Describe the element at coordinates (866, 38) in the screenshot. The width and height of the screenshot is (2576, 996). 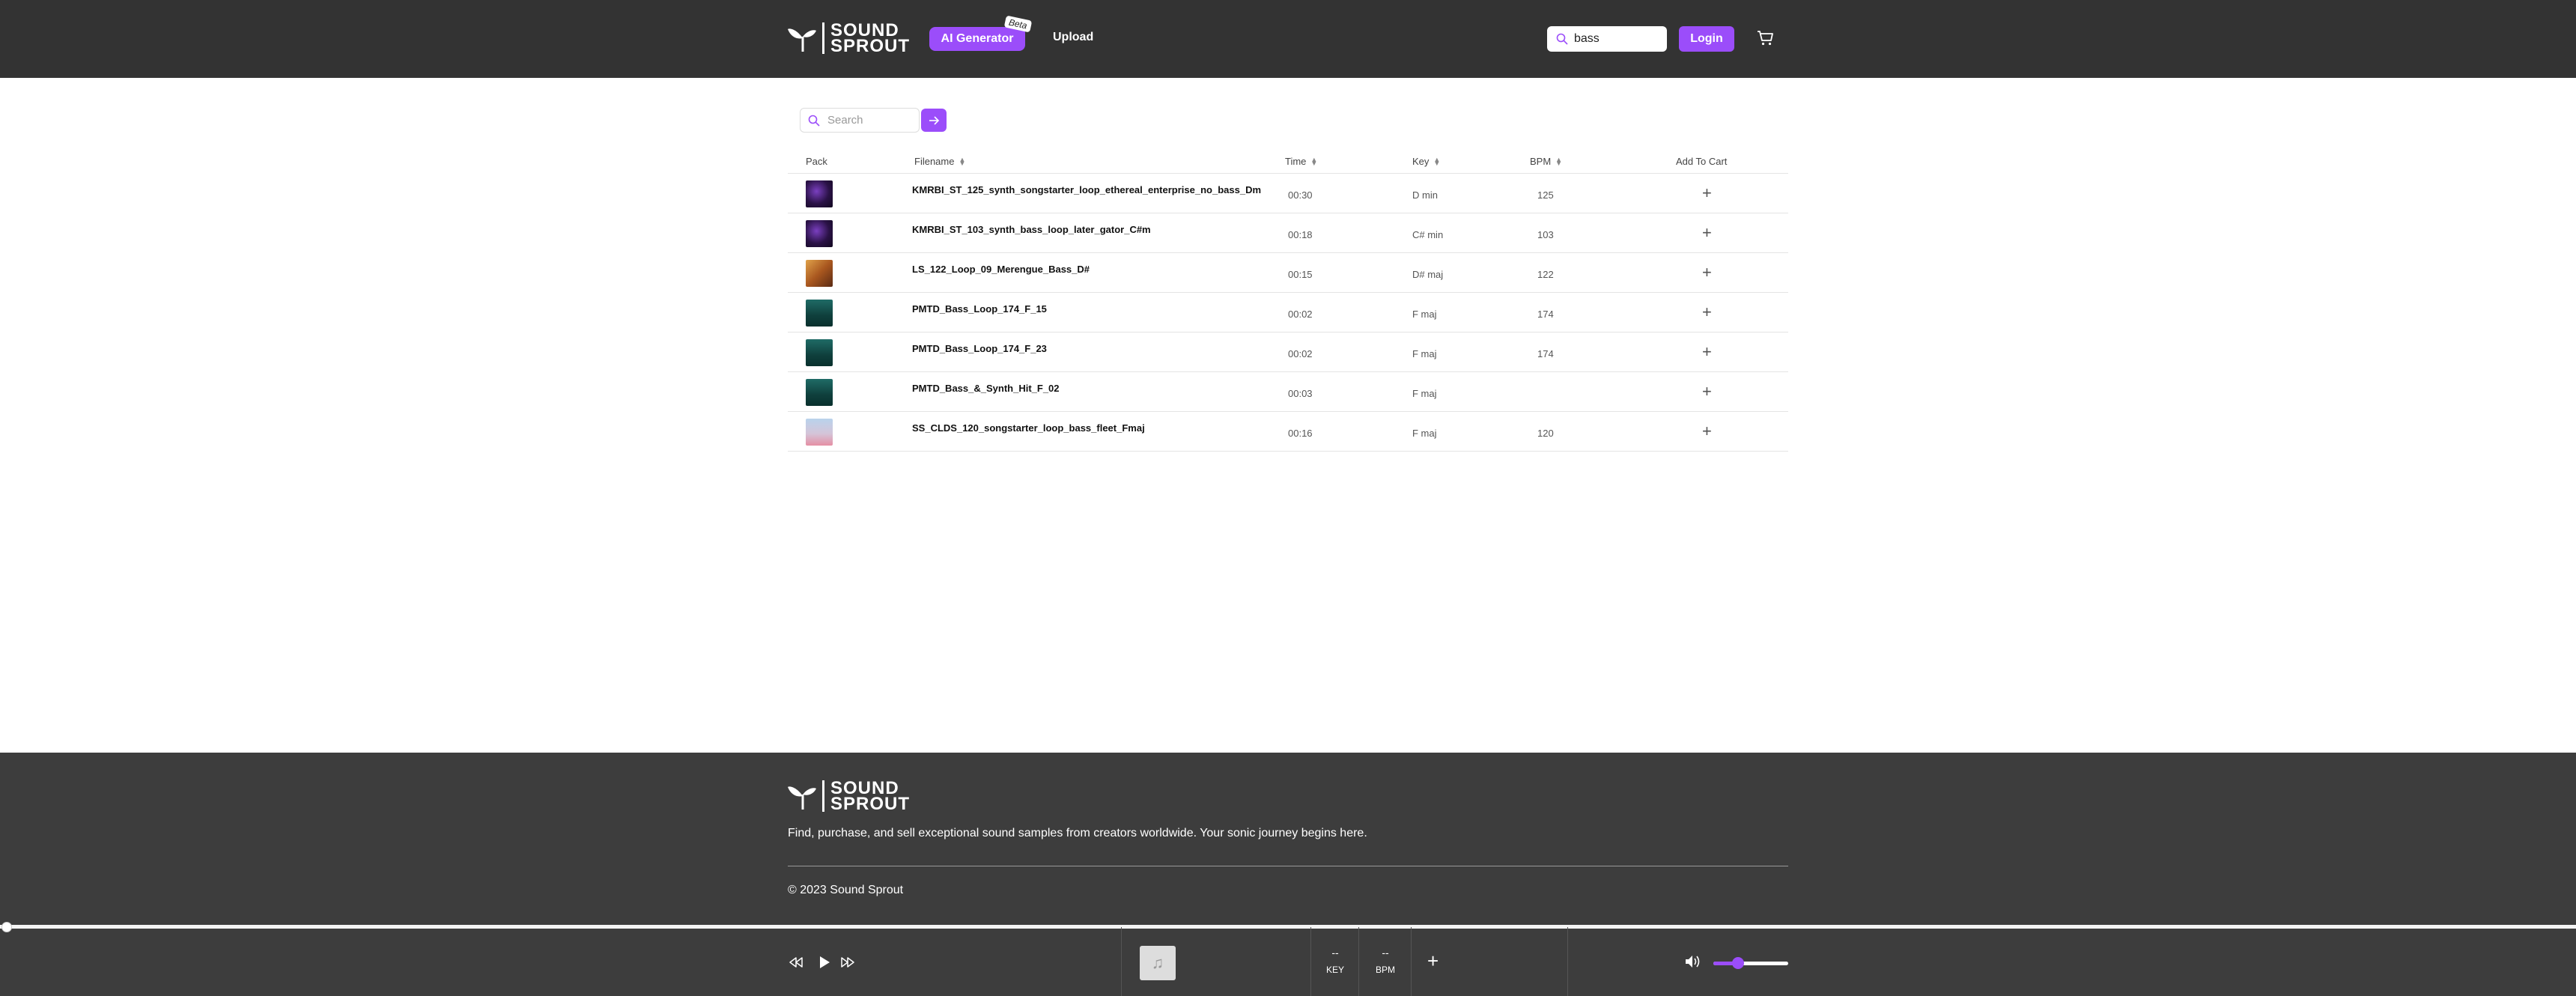
I see `brand-name: SOUND SPROUT` at that location.